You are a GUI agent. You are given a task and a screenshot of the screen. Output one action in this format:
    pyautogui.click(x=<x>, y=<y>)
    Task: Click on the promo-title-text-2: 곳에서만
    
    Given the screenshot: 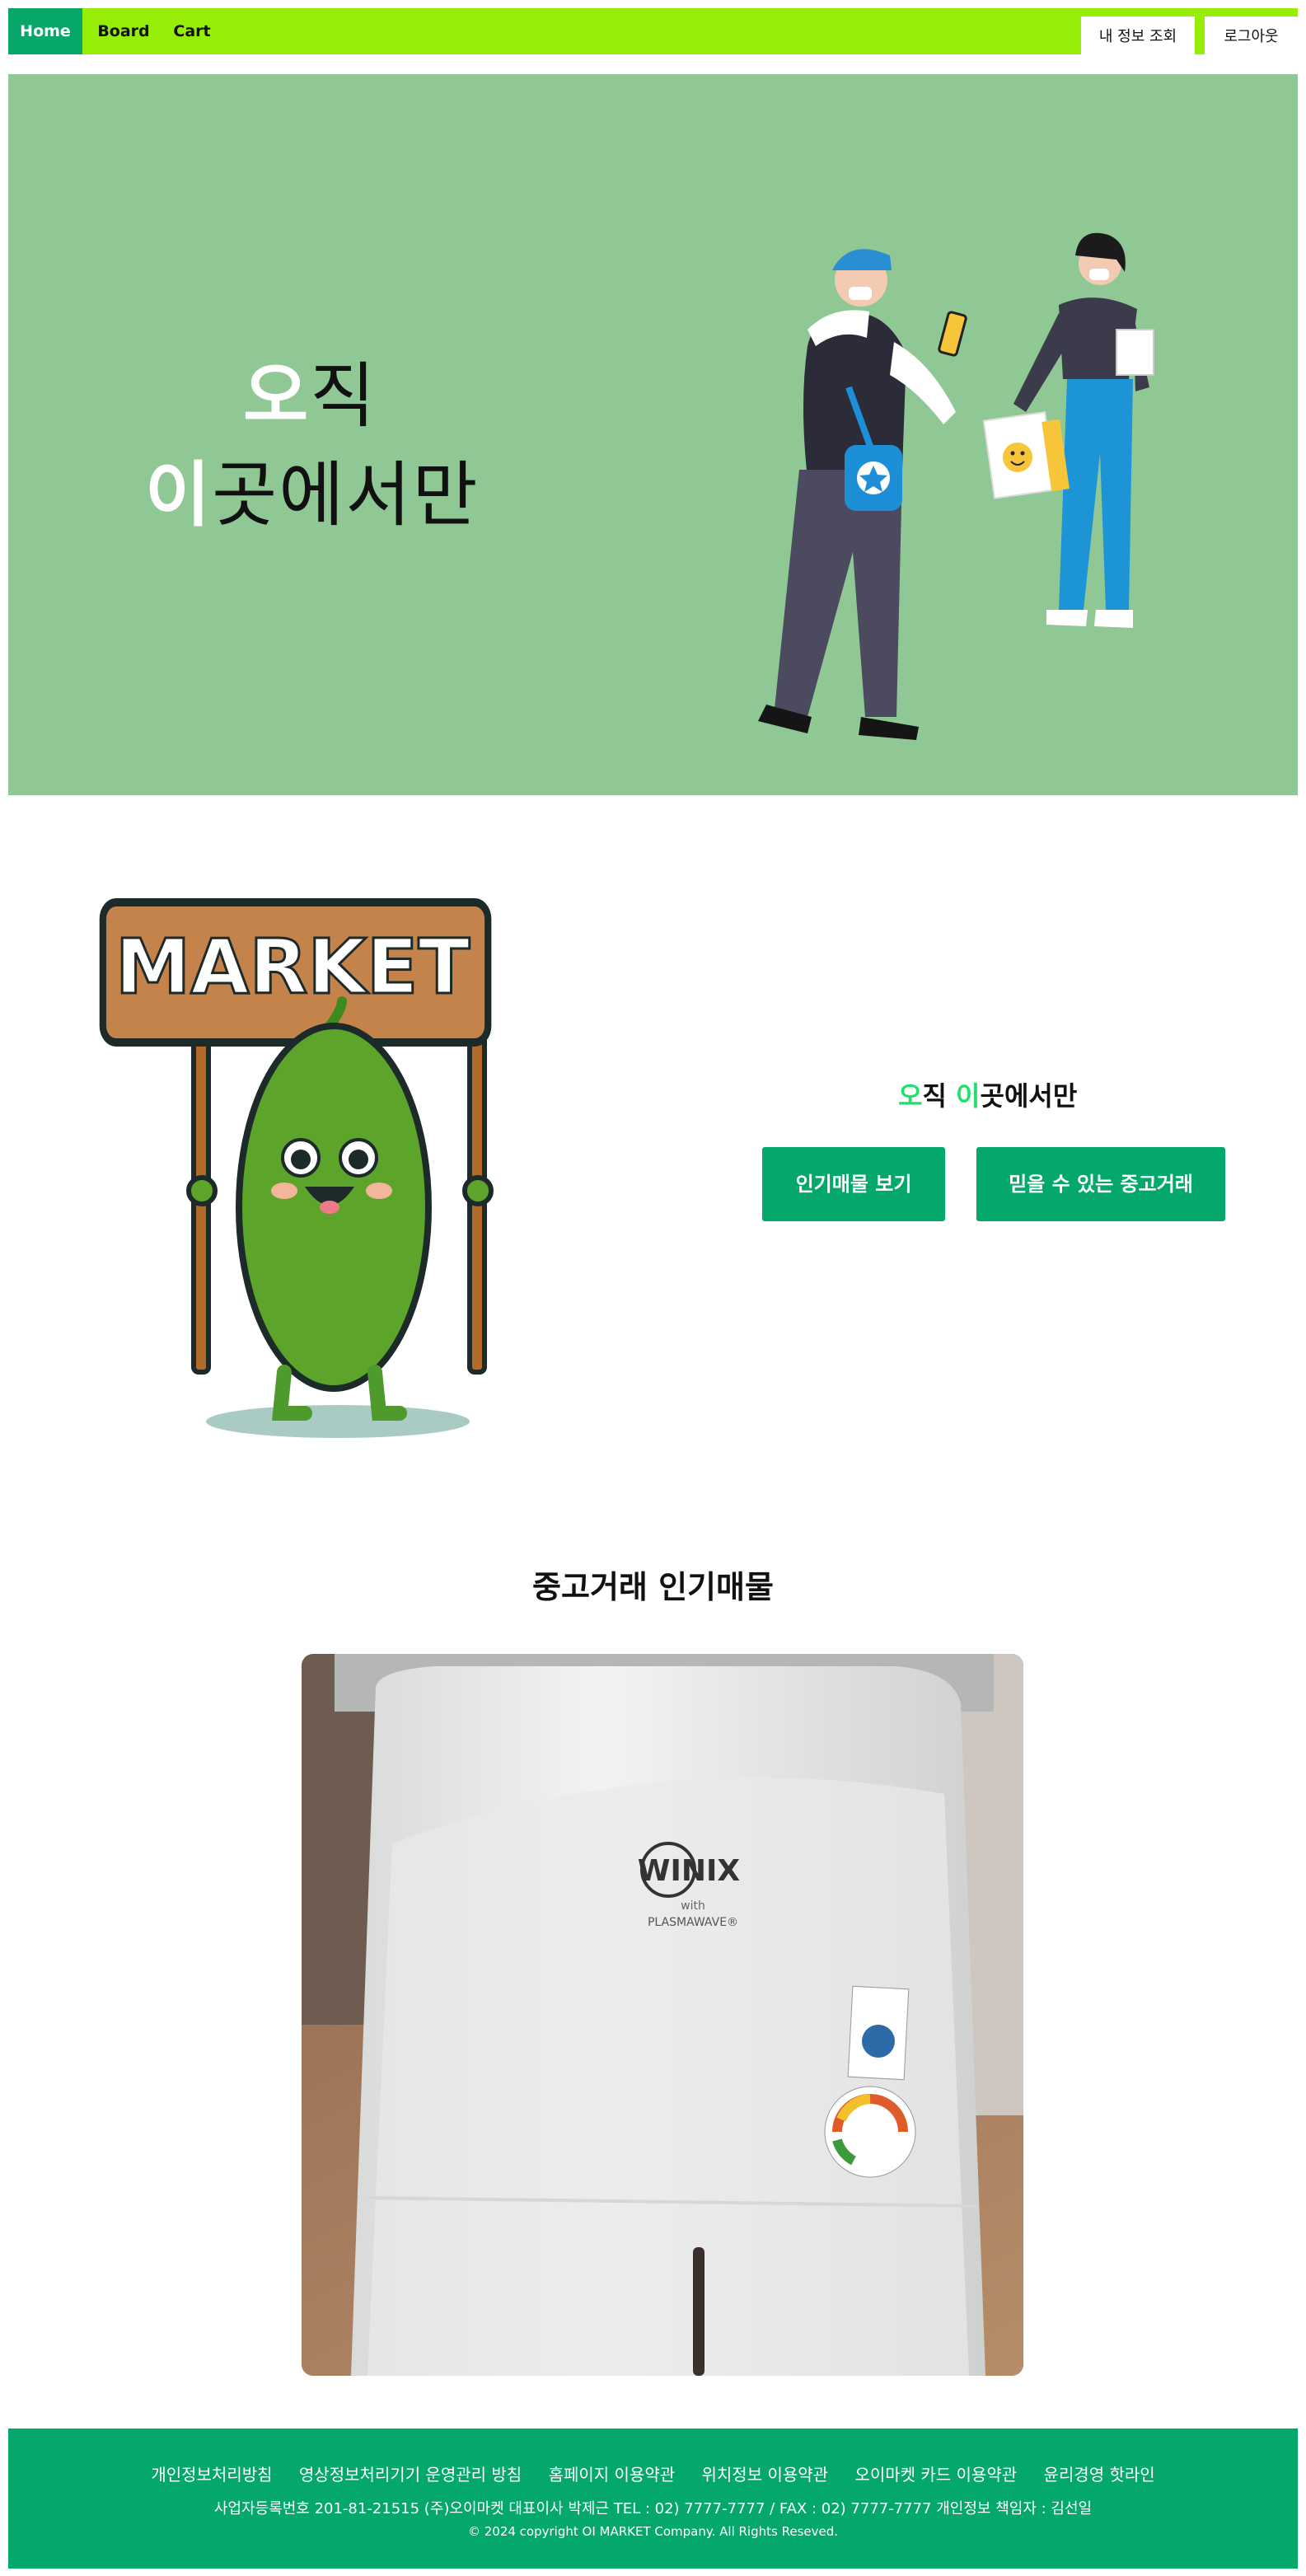 What is the action you would take?
    pyautogui.click(x=1029, y=1096)
    